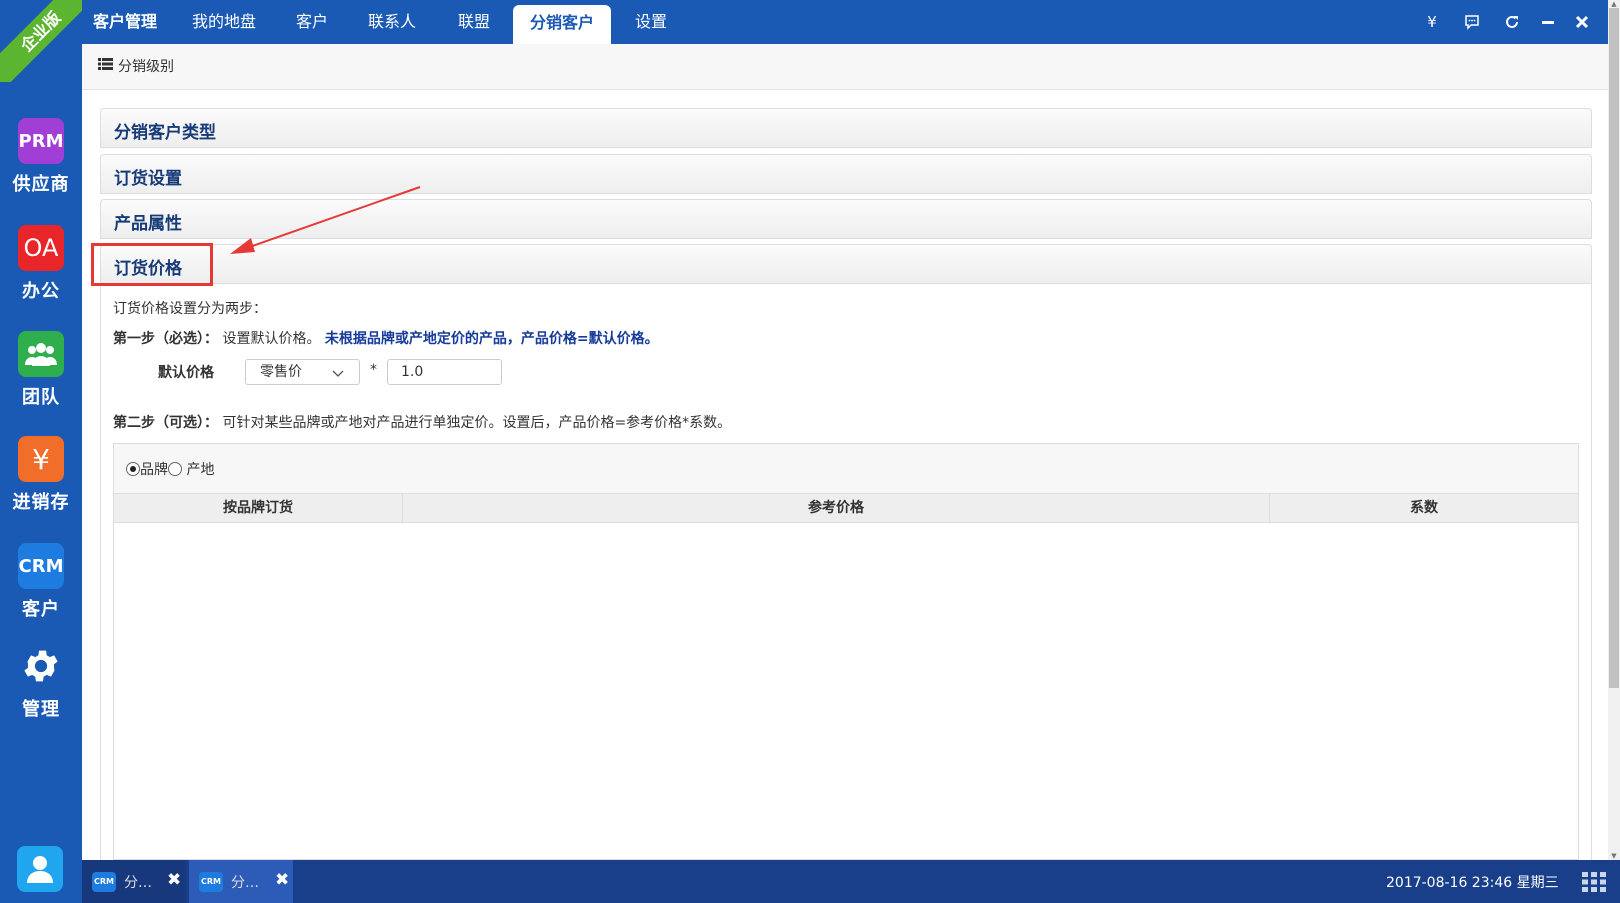  What do you see at coordinates (477, 423) in the screenshot?
I see `step2-text: 可针对某些品牌或产地对产品进行单独定价。设置后，产品价格=参考价格*系数。` at bounding box center [477, 423].